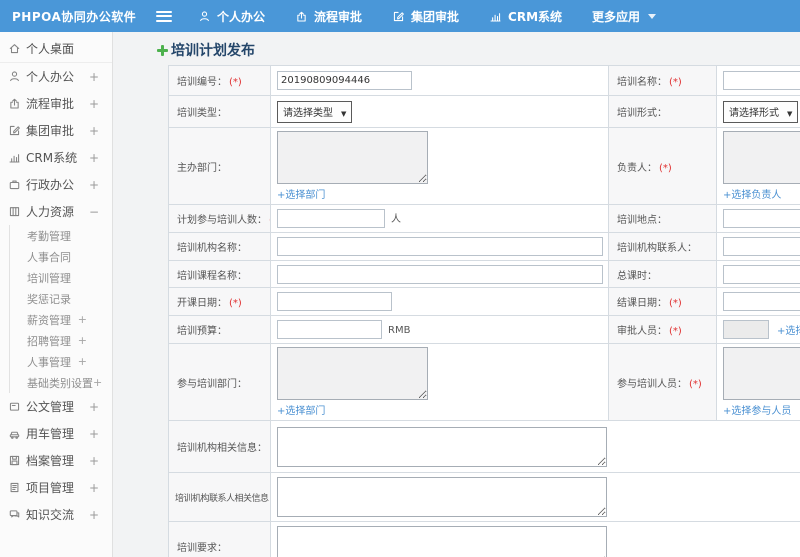 The image size is (800, 557). I want to click on sidebar-subitem-hr-contract: 人事合同, so click(61, 256).